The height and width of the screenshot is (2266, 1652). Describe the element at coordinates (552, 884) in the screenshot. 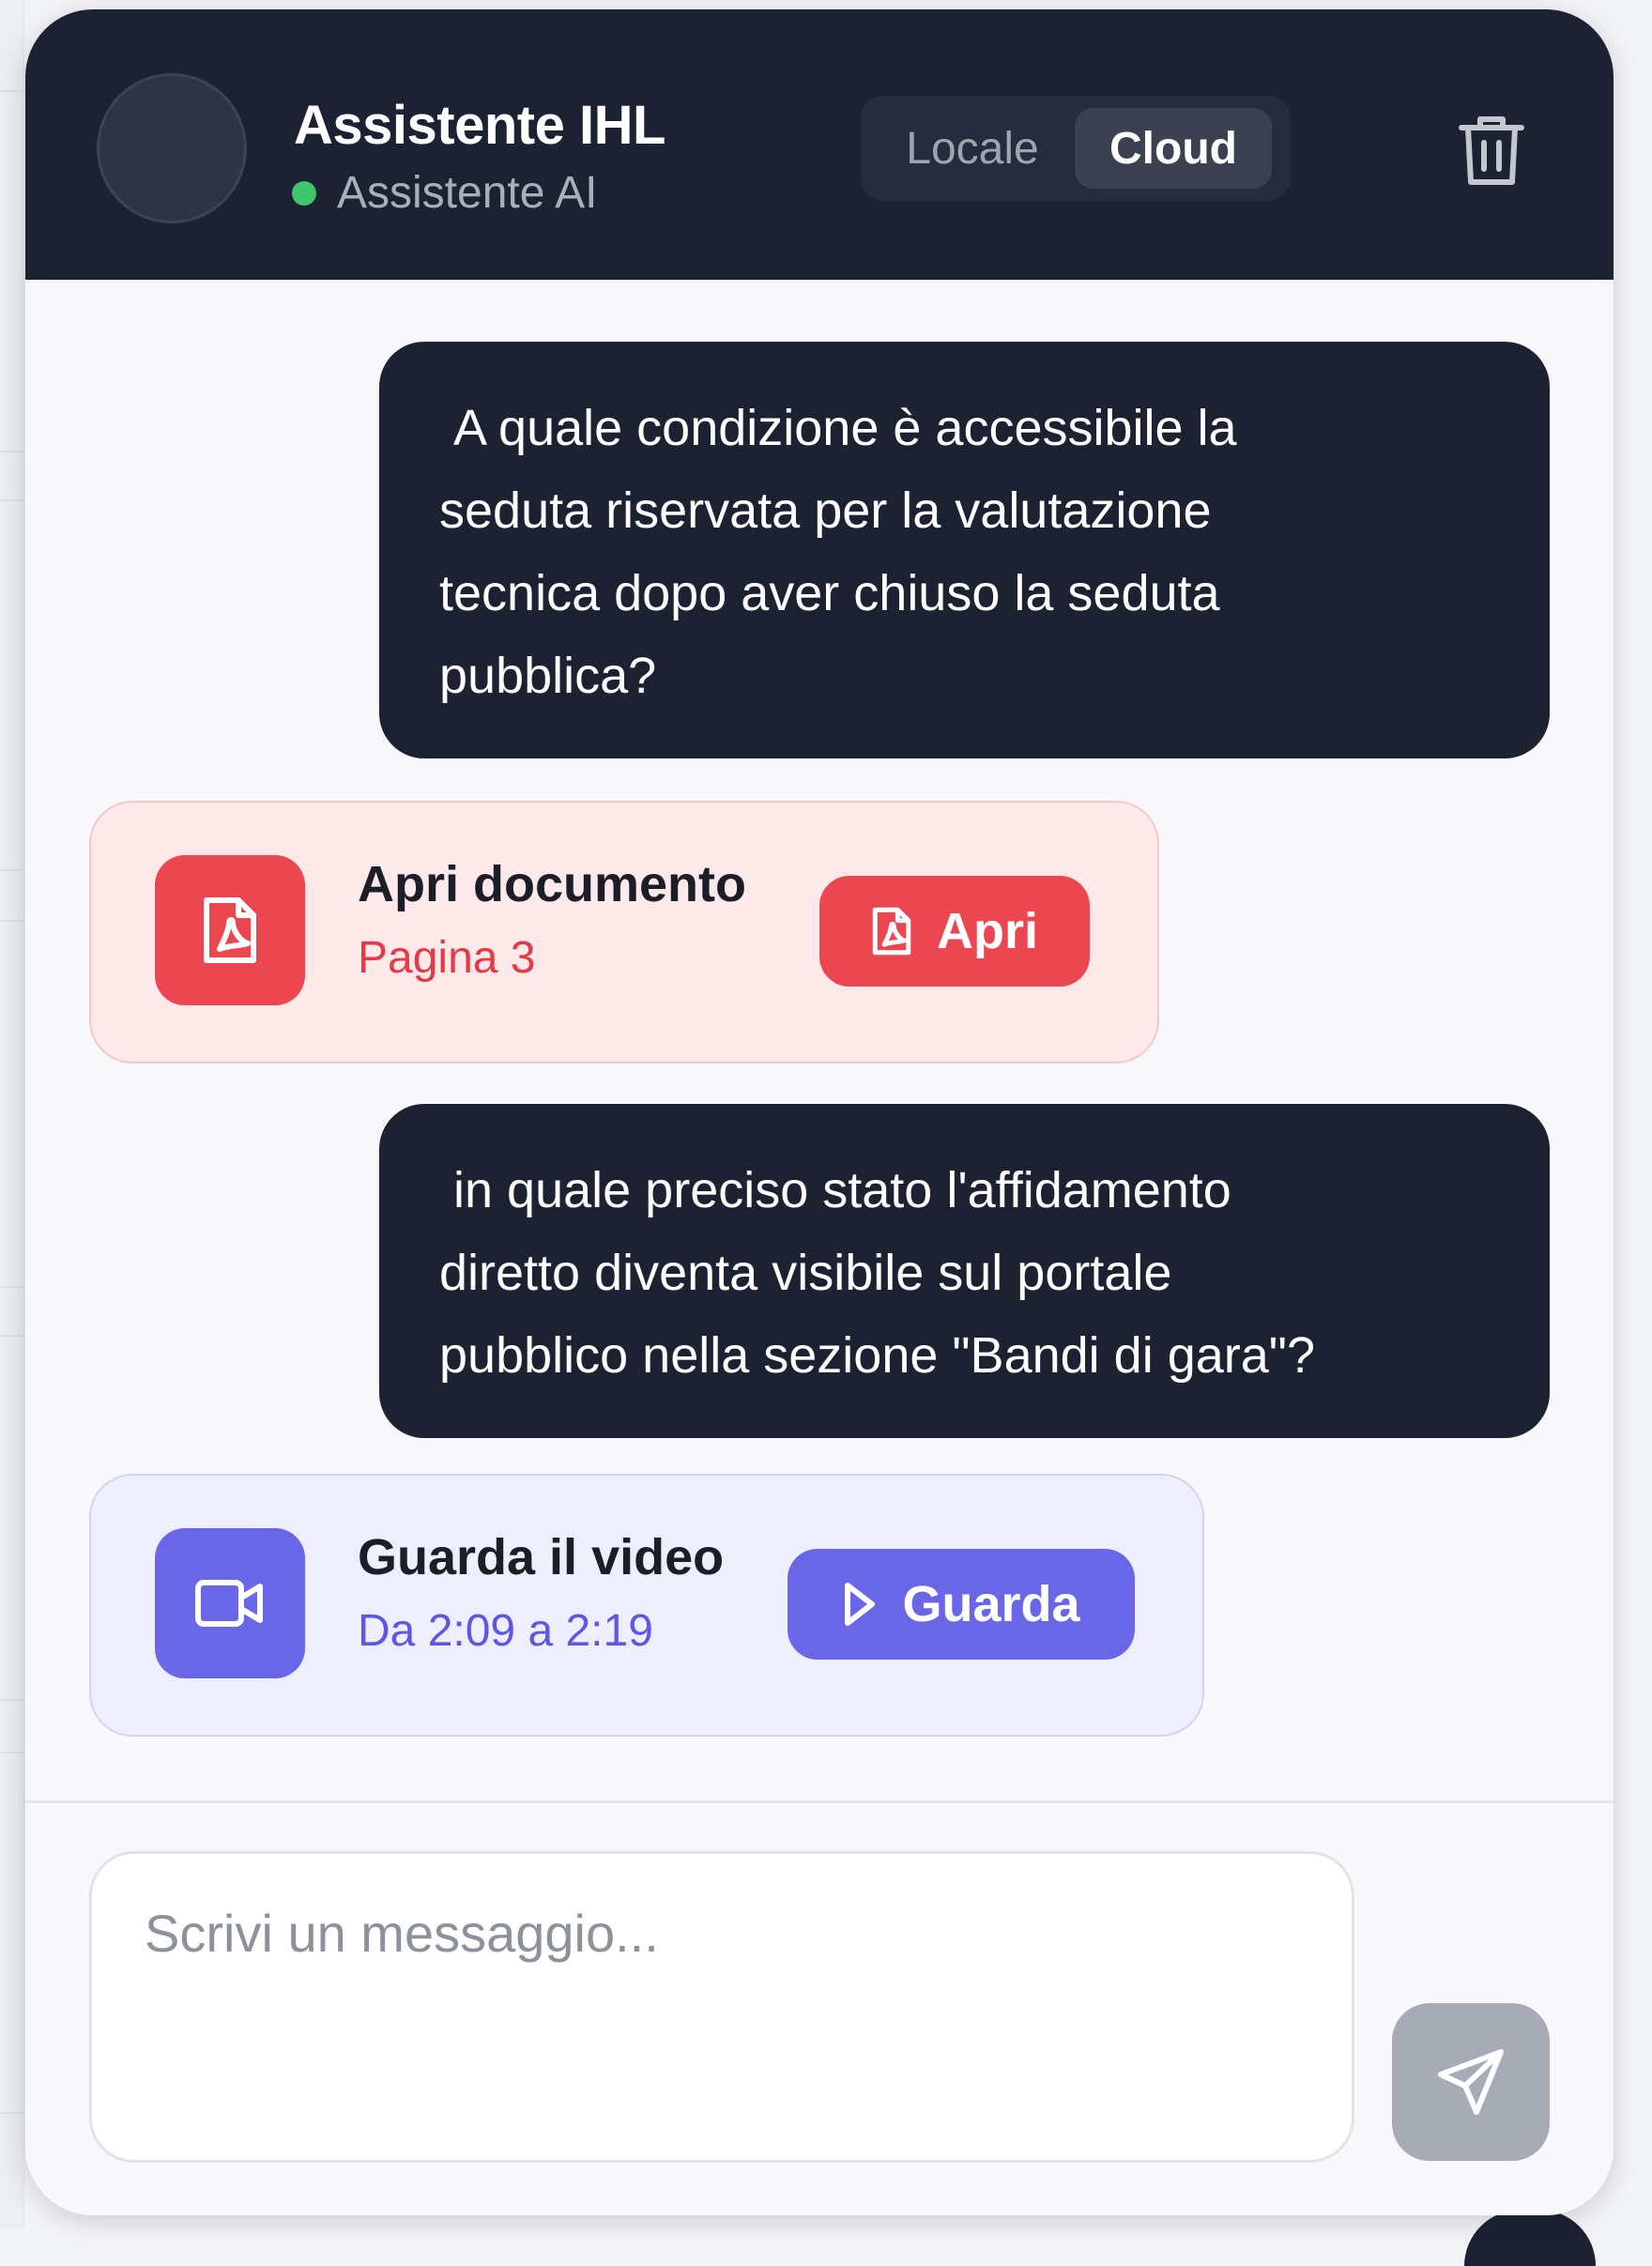

I see `document-card-title: Apri documento` at that location.